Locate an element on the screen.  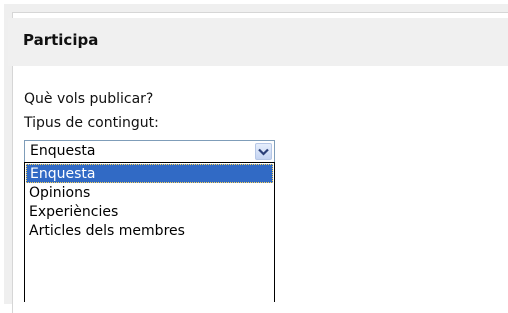
select-value: Enquesta is located at coordinates (63, 151).